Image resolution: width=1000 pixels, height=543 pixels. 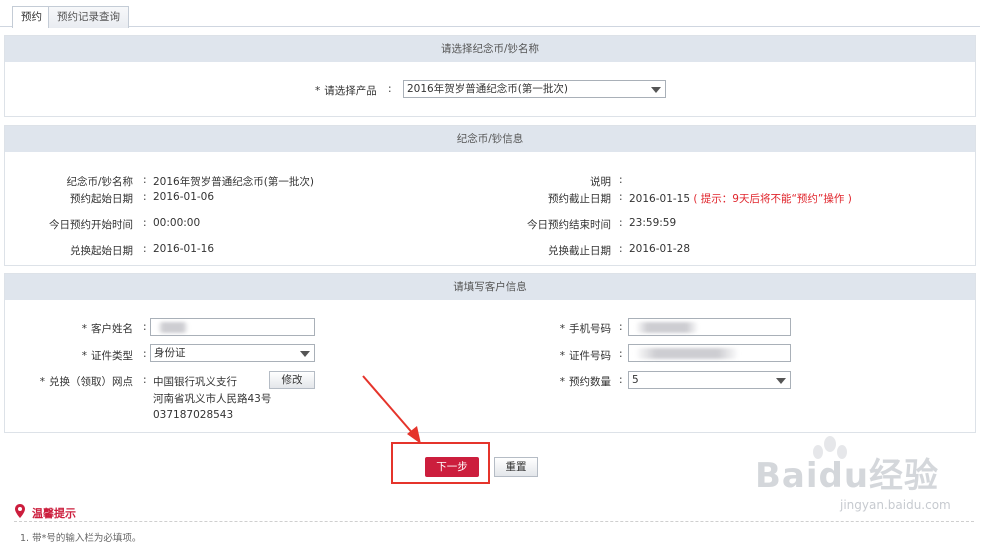 I want to click on exchange-start-label: 兑换起始日期, so click(x=101, y=251).